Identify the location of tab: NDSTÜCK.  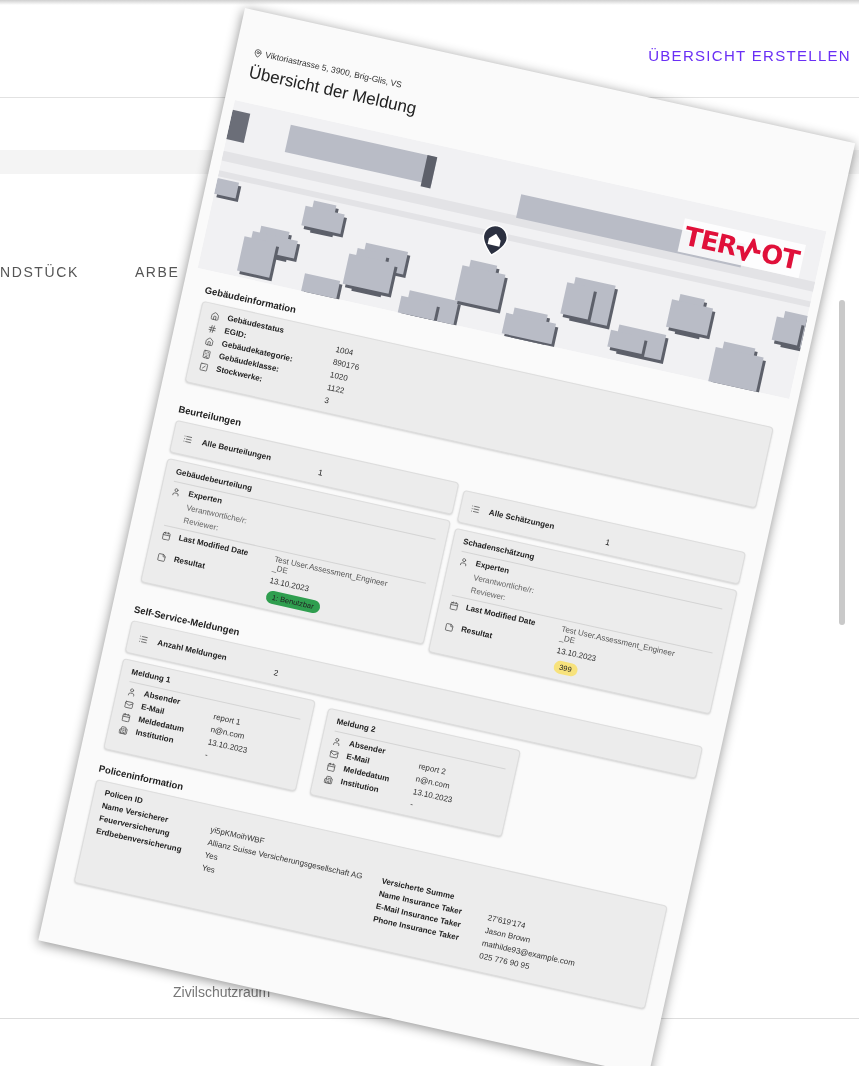
(39, 272).